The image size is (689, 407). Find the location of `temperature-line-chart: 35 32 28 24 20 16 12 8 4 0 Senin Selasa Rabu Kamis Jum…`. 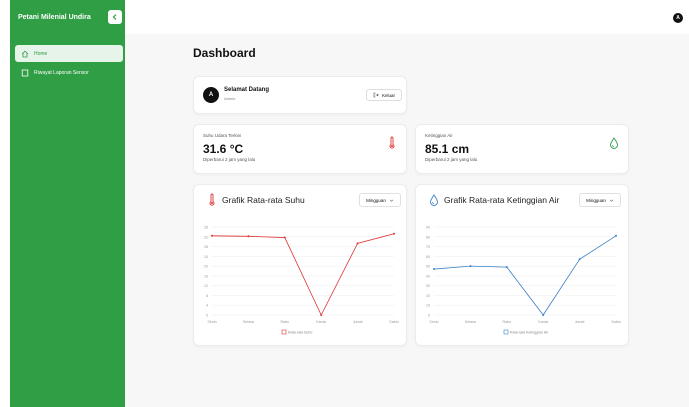

temperature-line-chart: 35 32 28 24 20 16 12 8 4 0 Senin Selasa Rabu Kamis Jum… is located at coordinates (301, 280).